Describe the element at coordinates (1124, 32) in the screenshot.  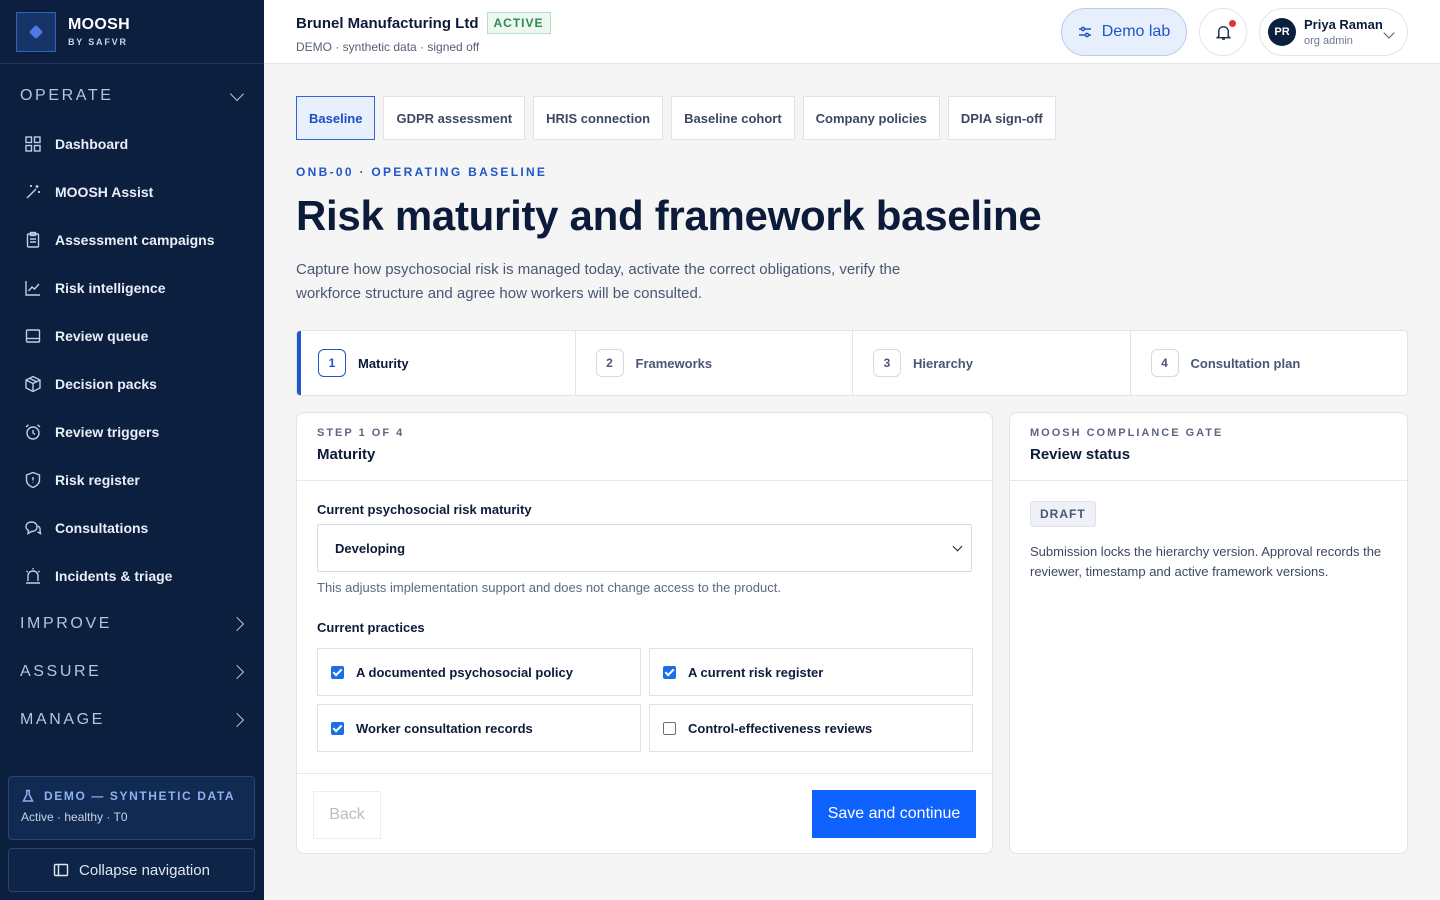
I see `demo-lab-button: Demo lab` at that location.